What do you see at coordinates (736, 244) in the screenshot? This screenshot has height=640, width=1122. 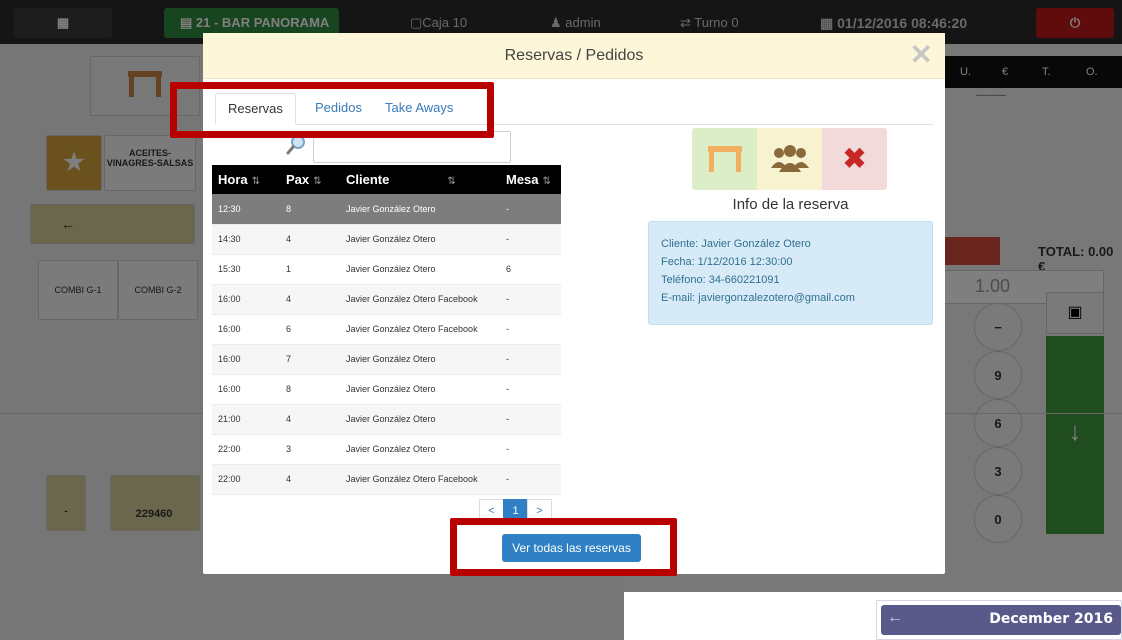 I see `info-cliente: Cliente: Javier González Otero` at bounding box center [736, 244].